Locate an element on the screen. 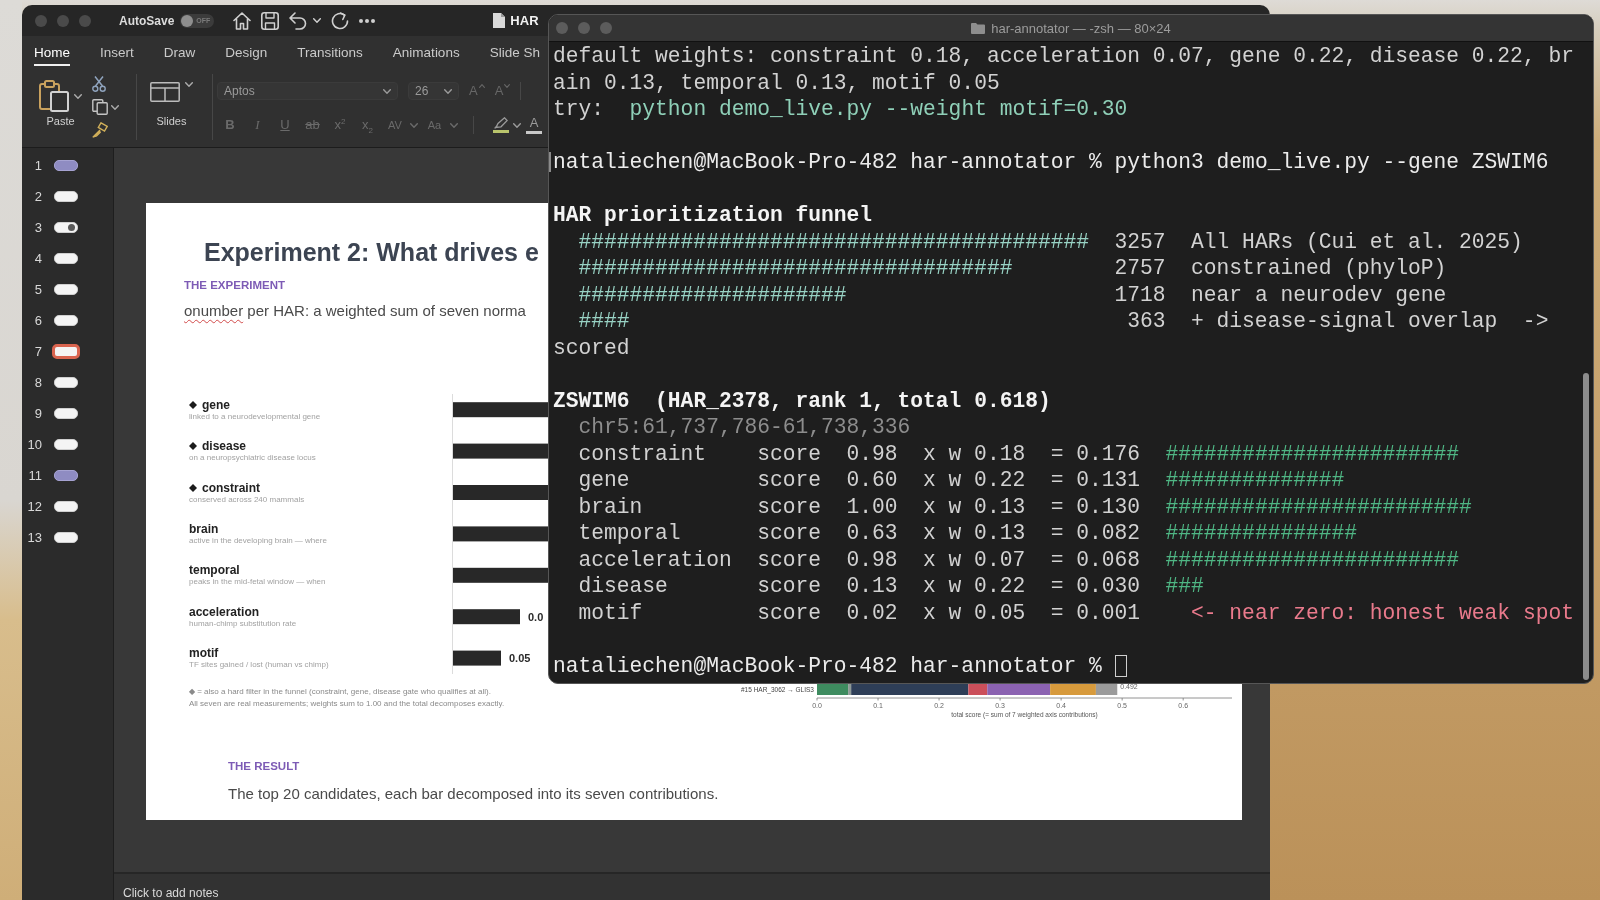  terminal-line: ################################## 2757 constrained (phyloP) is located at coordinates (1012, 268).